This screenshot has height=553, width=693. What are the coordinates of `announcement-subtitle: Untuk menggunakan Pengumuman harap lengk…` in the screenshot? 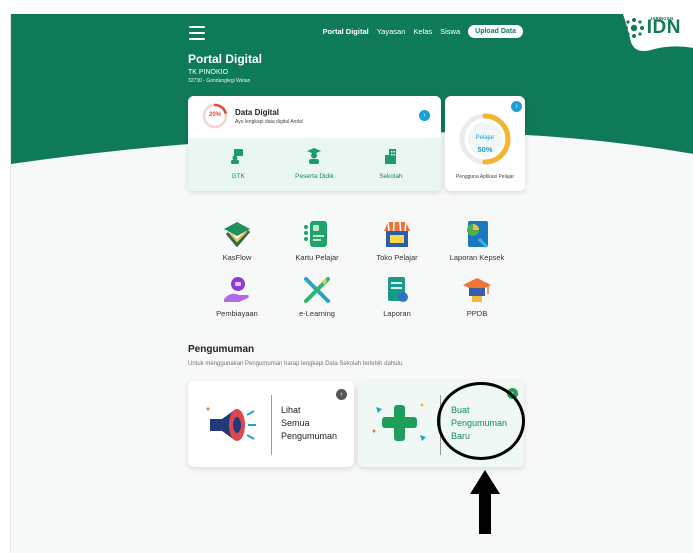 It's located at (296, 364).